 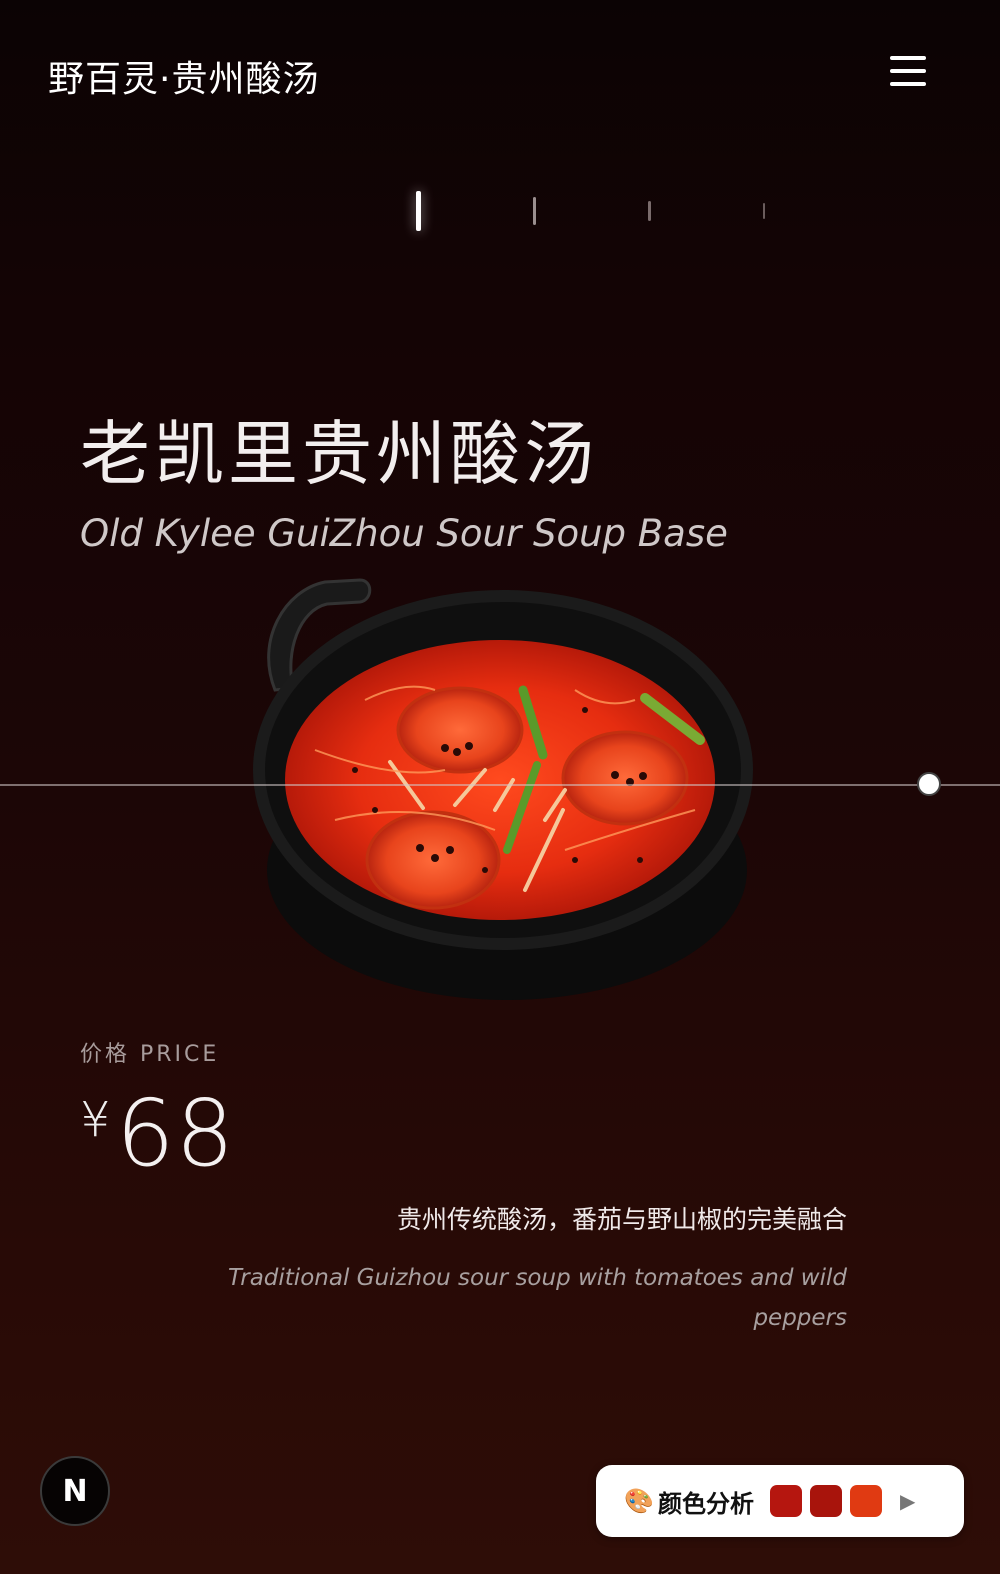 I want to click on play-icon: ▶, so click(x=907, y=1501).